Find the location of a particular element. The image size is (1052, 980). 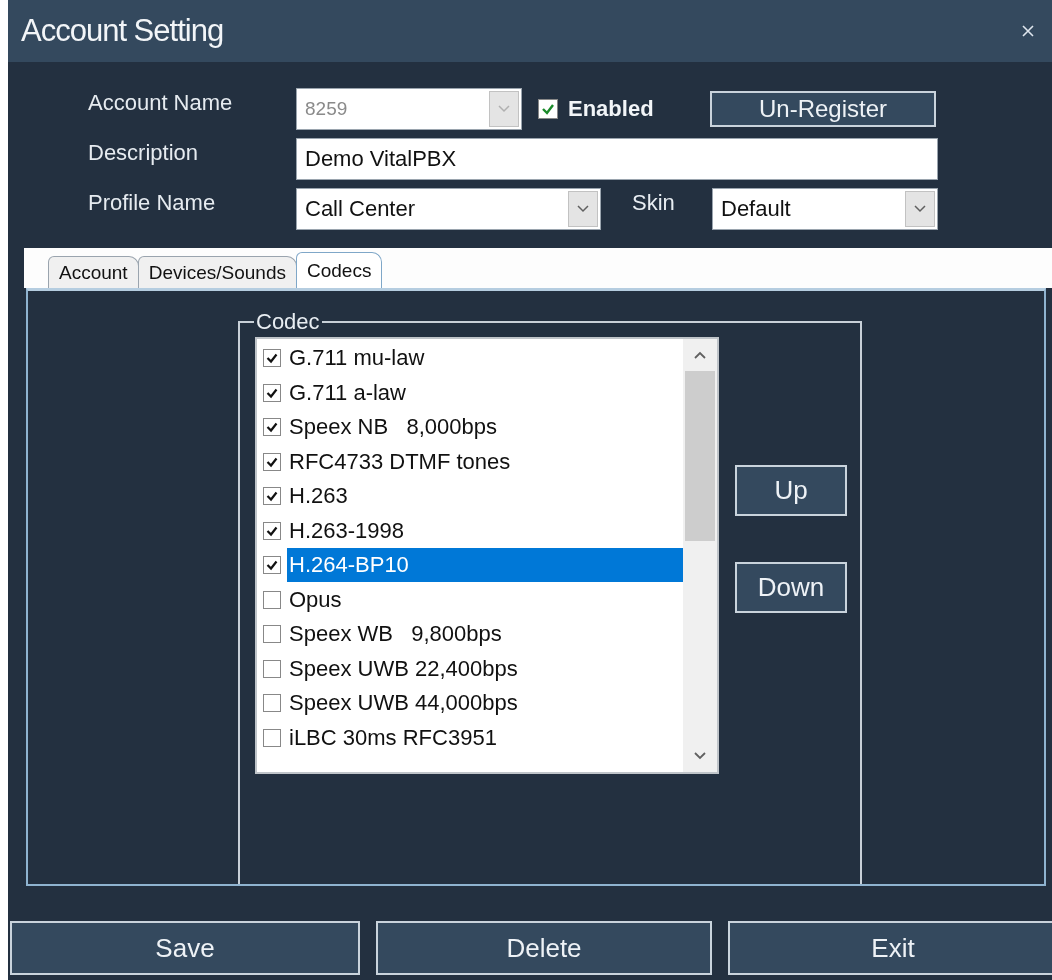

dialog-button: Delete is located at coordinates (544, 948).